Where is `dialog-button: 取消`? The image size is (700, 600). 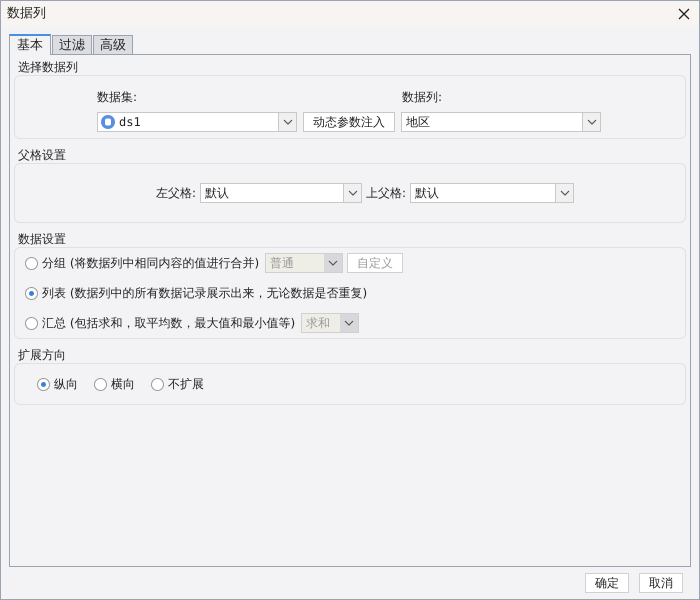
dialog-button: 取消 is located at coordinates (661, 583).